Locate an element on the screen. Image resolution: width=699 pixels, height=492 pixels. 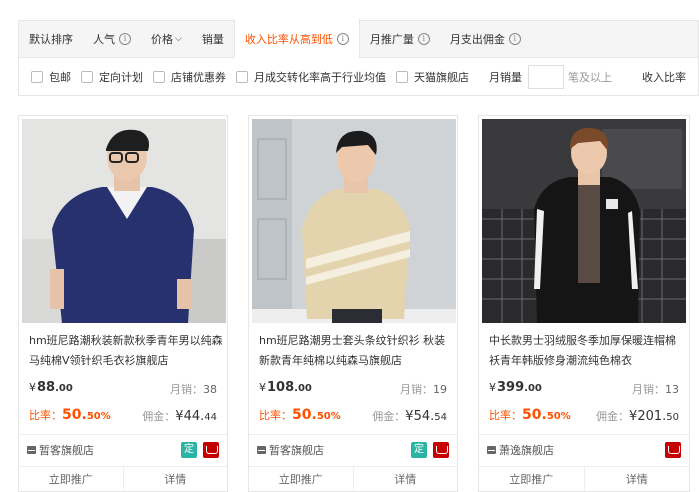
commission-amount: 佣金：¥54.54 is located at coordinates (409, 416).